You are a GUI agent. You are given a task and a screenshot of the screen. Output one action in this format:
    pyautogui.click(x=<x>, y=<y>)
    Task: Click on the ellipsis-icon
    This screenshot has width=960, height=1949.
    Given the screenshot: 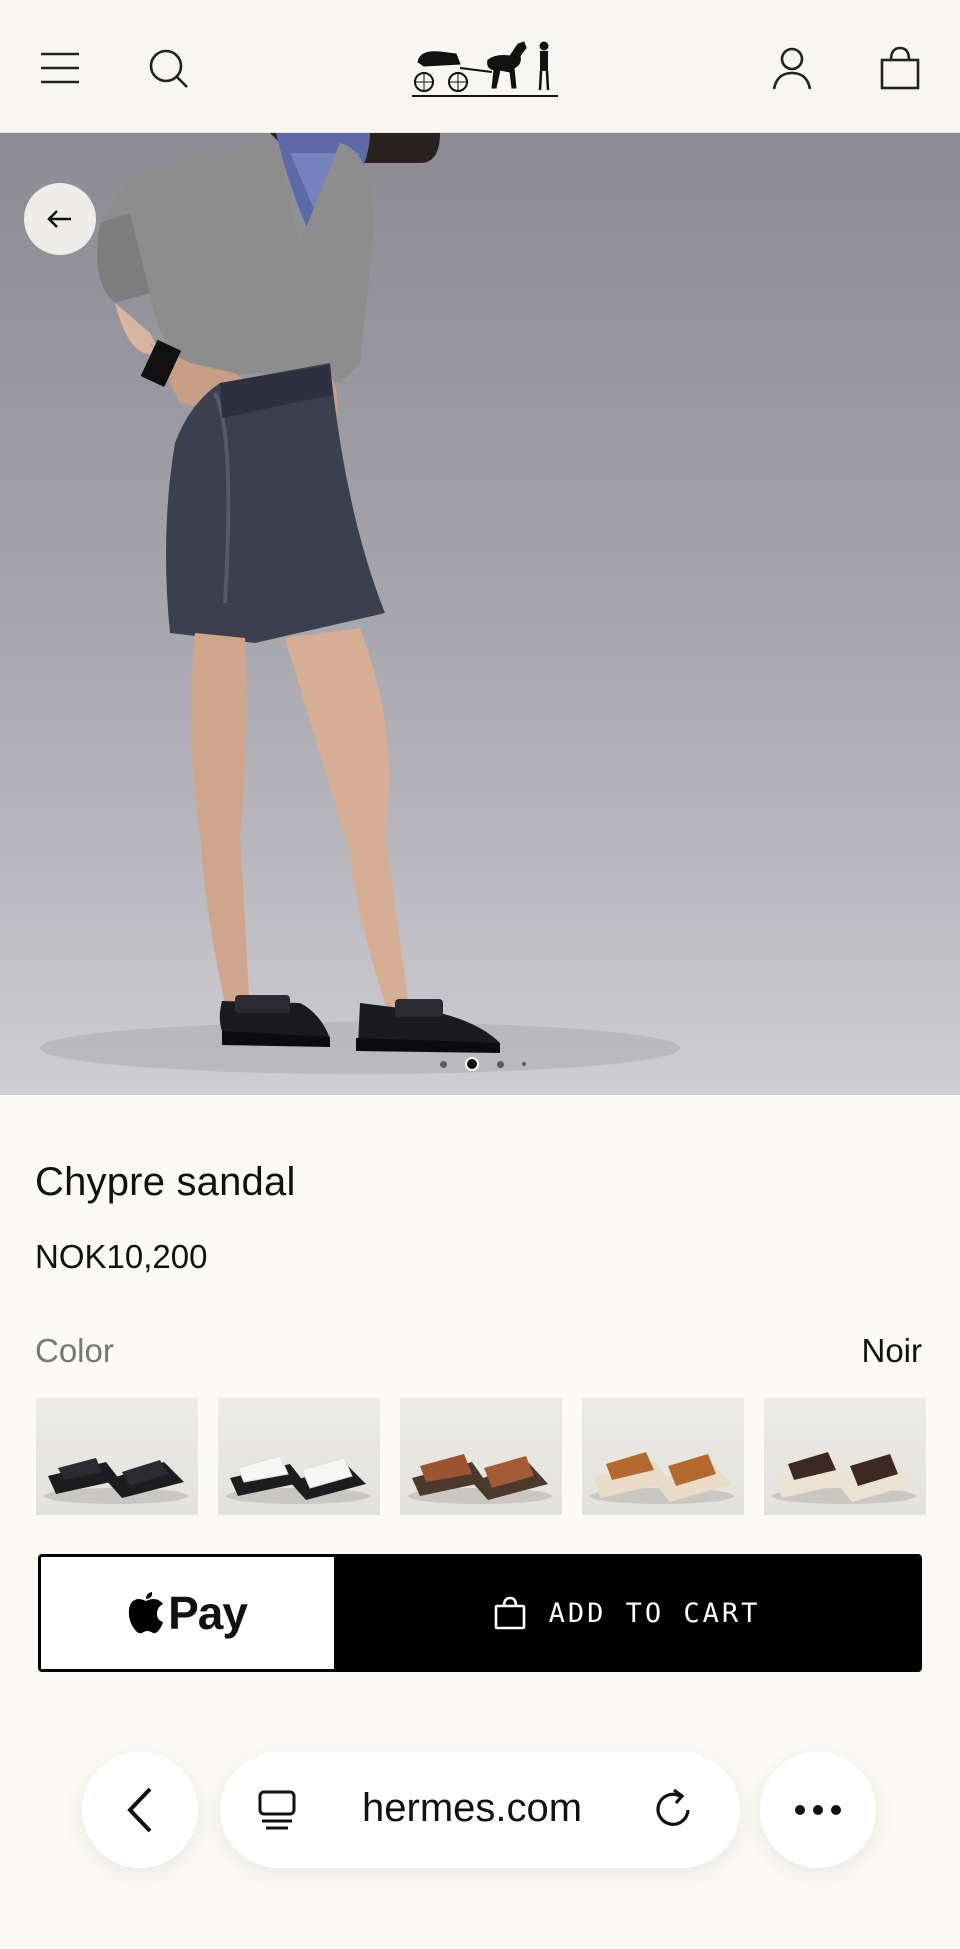 What is the action you would take?
    pyautogui.click(x=818, y=1810)
    